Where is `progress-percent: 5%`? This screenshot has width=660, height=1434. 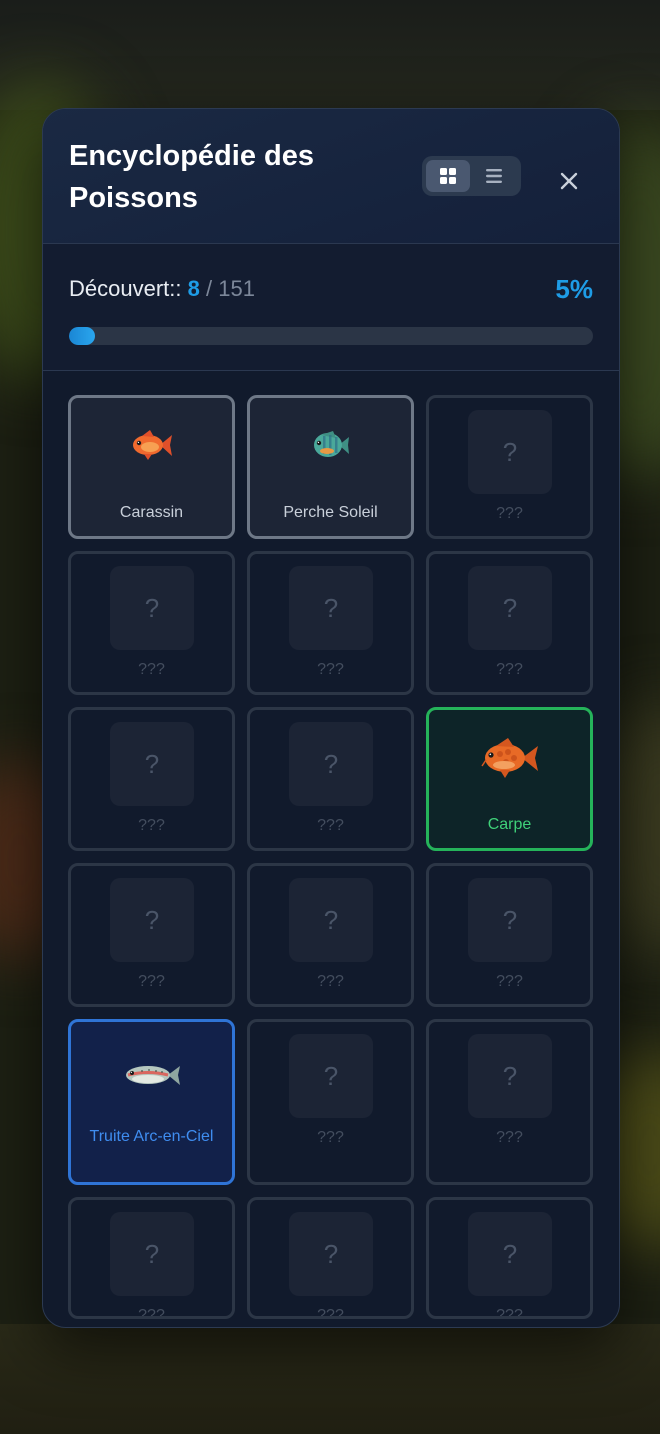 progress-percent: 5% is located at coordinates (574, 289).